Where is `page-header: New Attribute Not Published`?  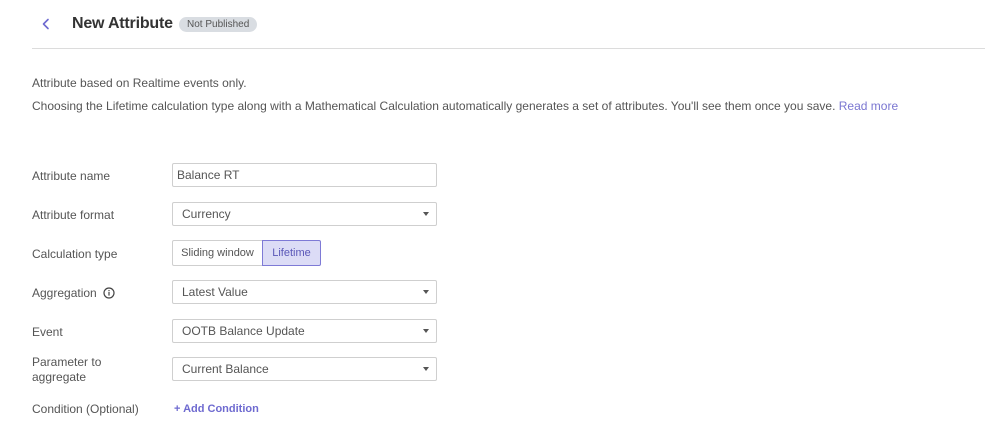
page-header: New Attribute Not Published is located at coordinates (492, 24).